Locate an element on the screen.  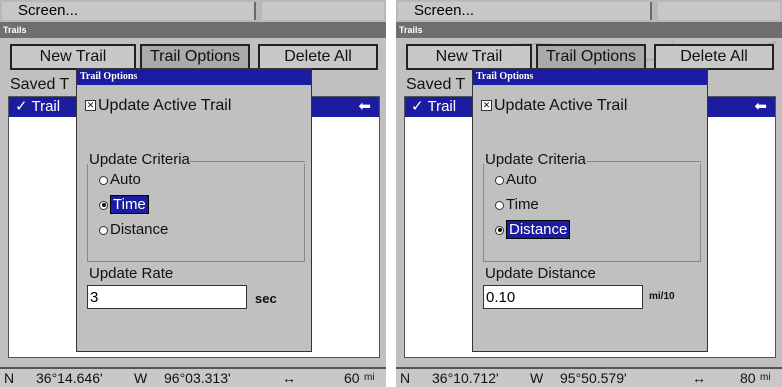
update-distance-label: Update Distance is located at coordinates (540, 273).